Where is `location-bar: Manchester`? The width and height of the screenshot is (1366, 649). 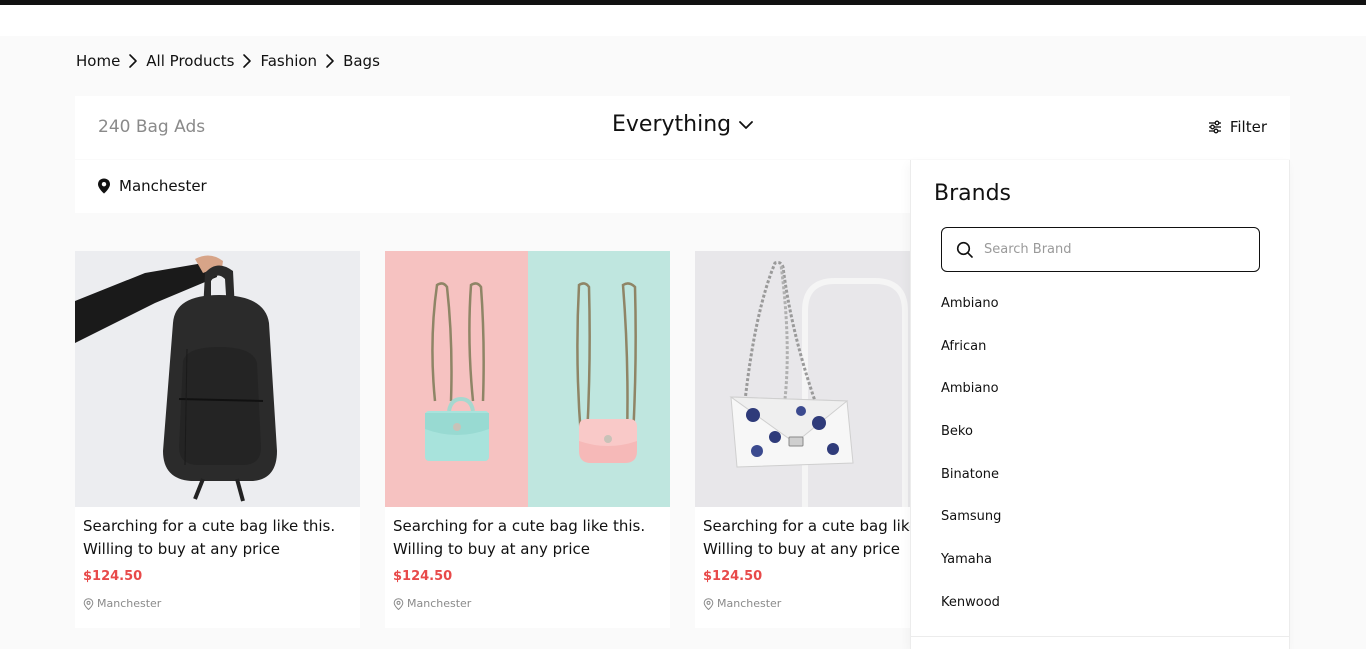
location-bar: Manchester is located at coordinates (495, 186).